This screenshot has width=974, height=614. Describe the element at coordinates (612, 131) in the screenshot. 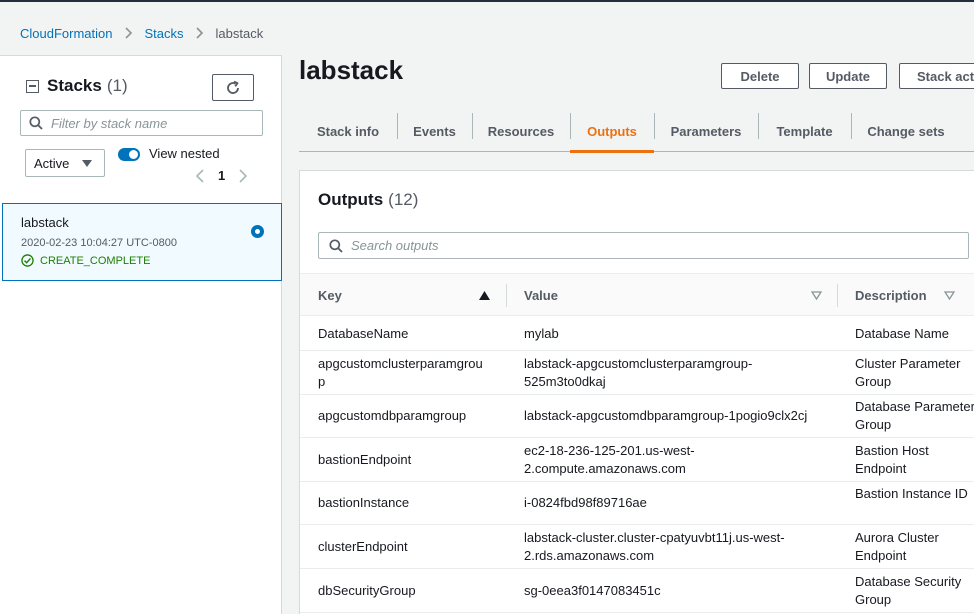

I see `tab-outputs: Outputs` at that location.